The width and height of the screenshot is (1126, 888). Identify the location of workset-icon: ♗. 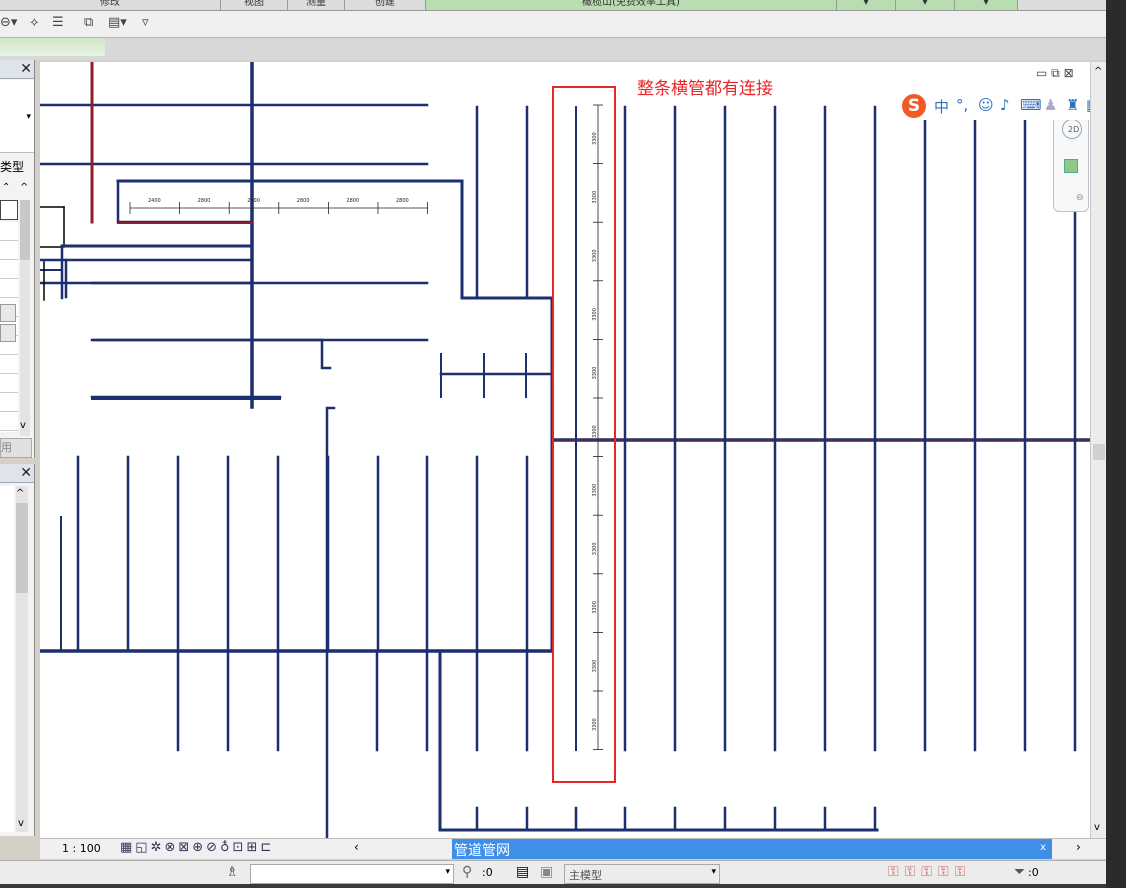
(232, 872).